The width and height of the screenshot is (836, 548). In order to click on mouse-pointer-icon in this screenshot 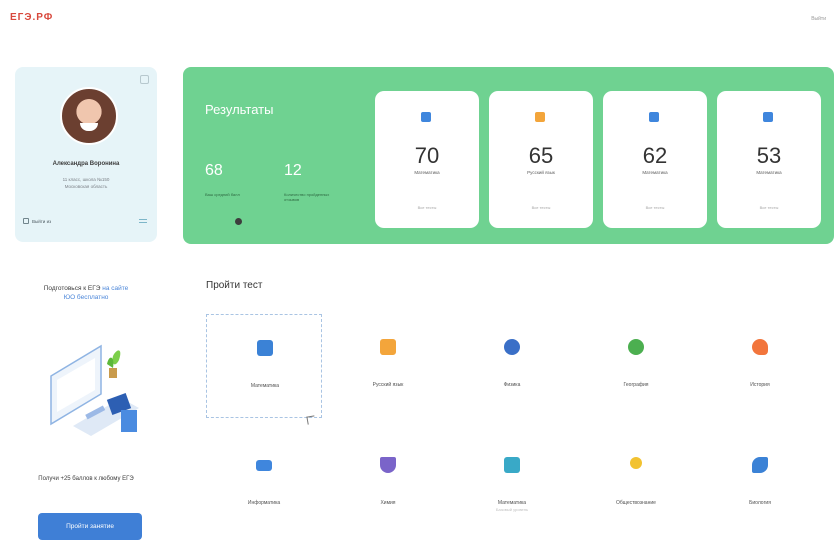, I will do `click(238, 221)`.